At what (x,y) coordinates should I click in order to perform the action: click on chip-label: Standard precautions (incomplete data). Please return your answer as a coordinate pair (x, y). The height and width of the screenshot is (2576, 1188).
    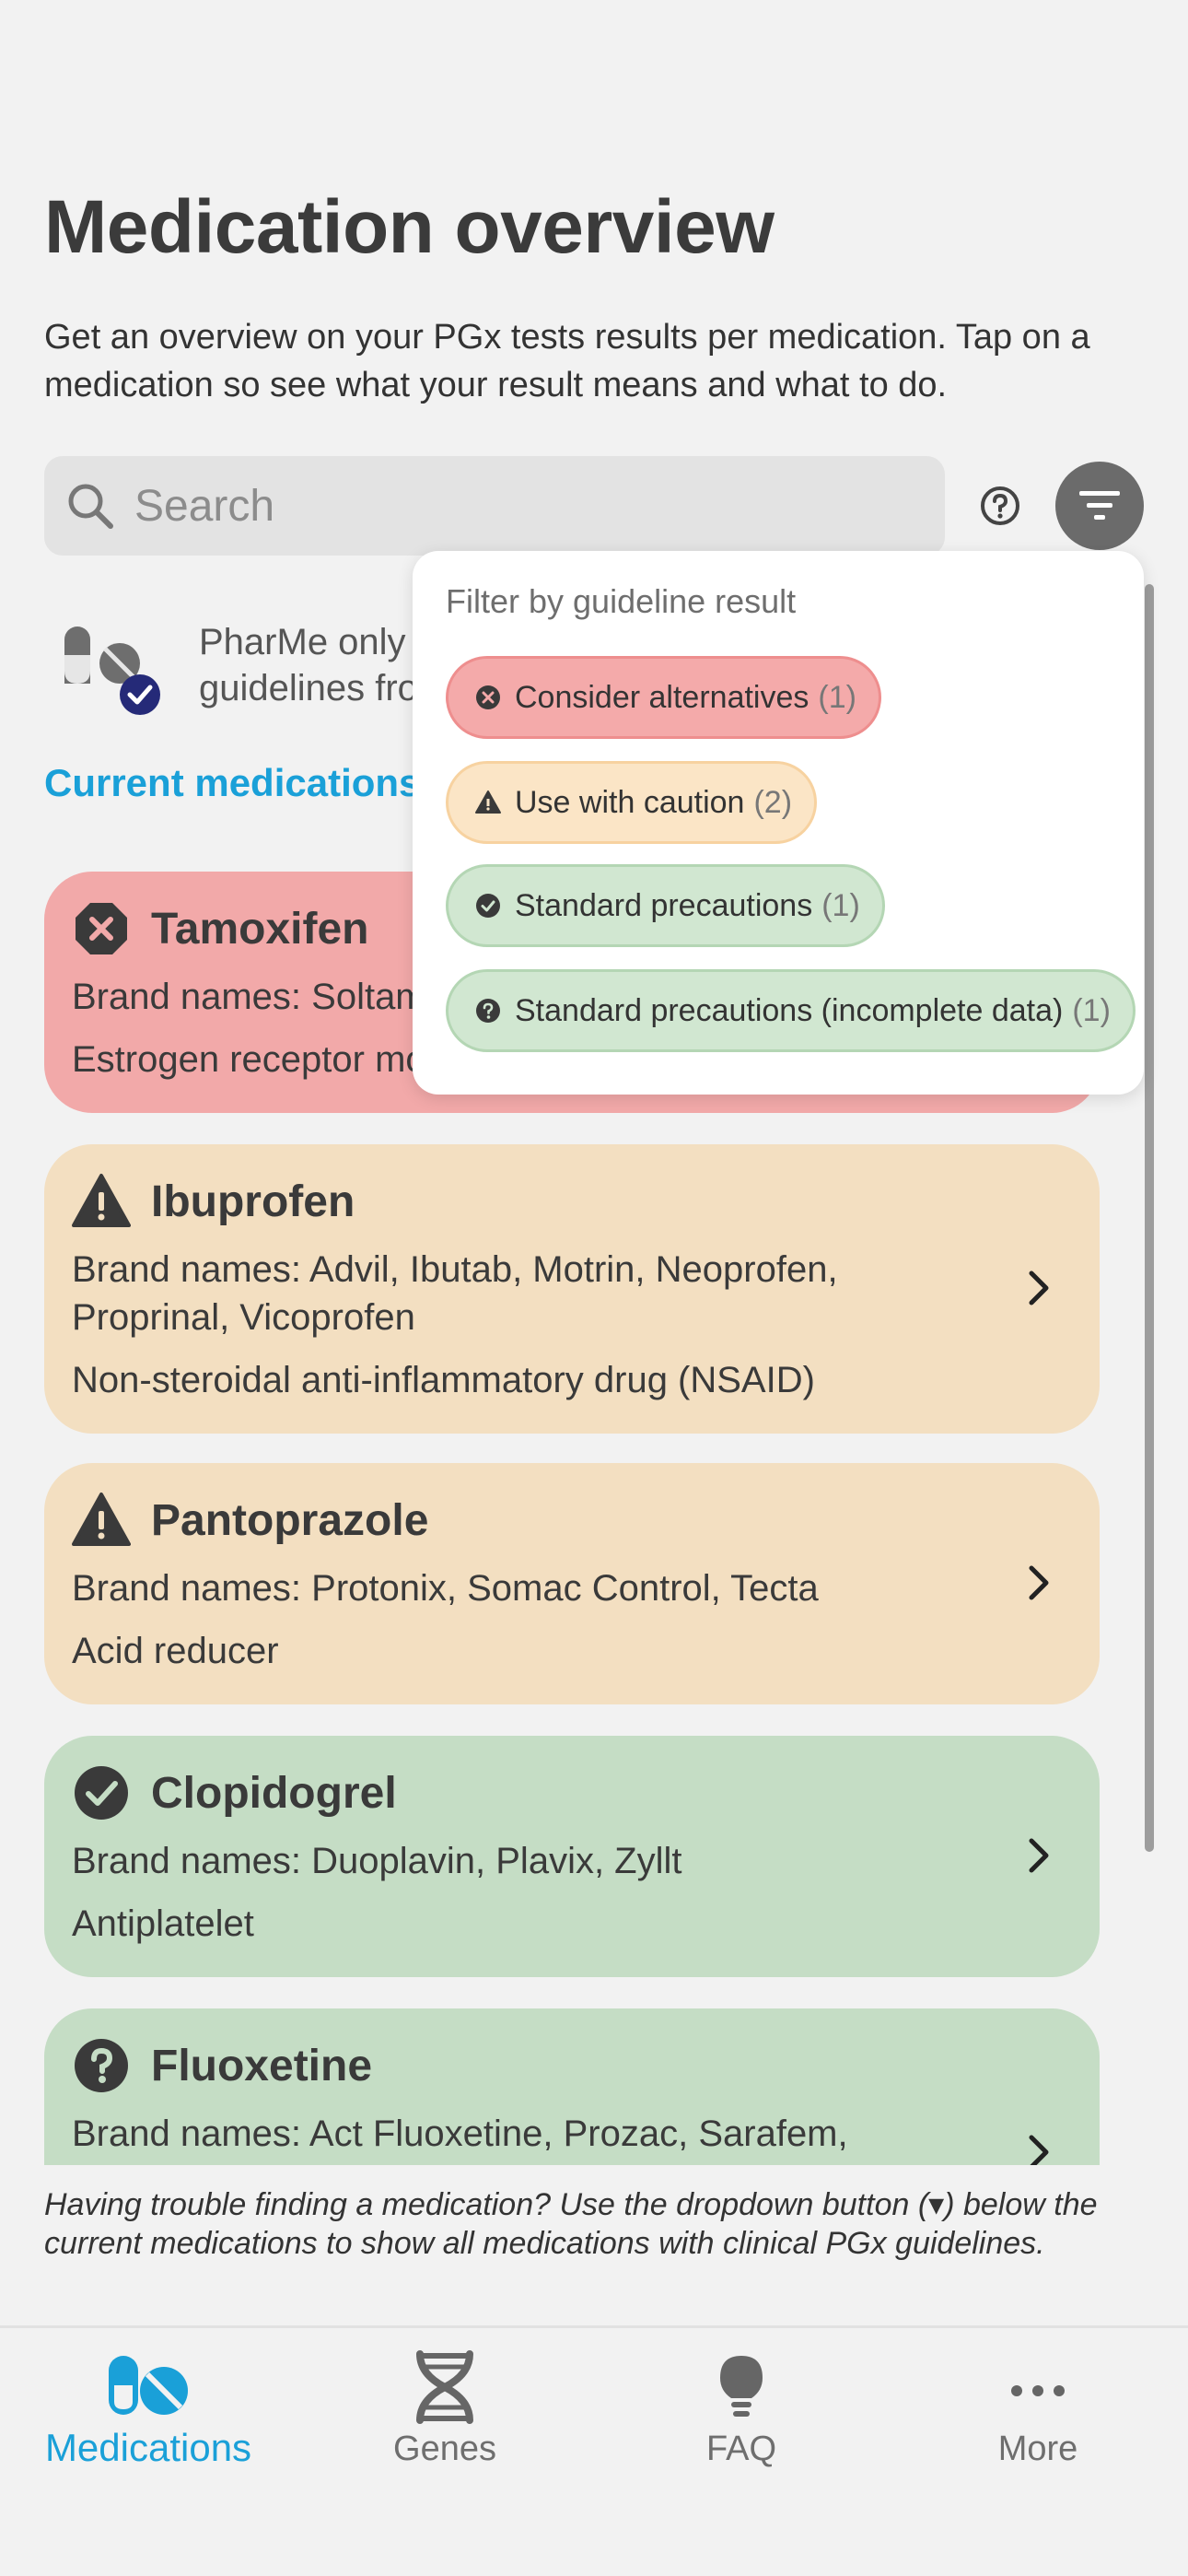
    Looking at the image, I should click on (789, 1010).